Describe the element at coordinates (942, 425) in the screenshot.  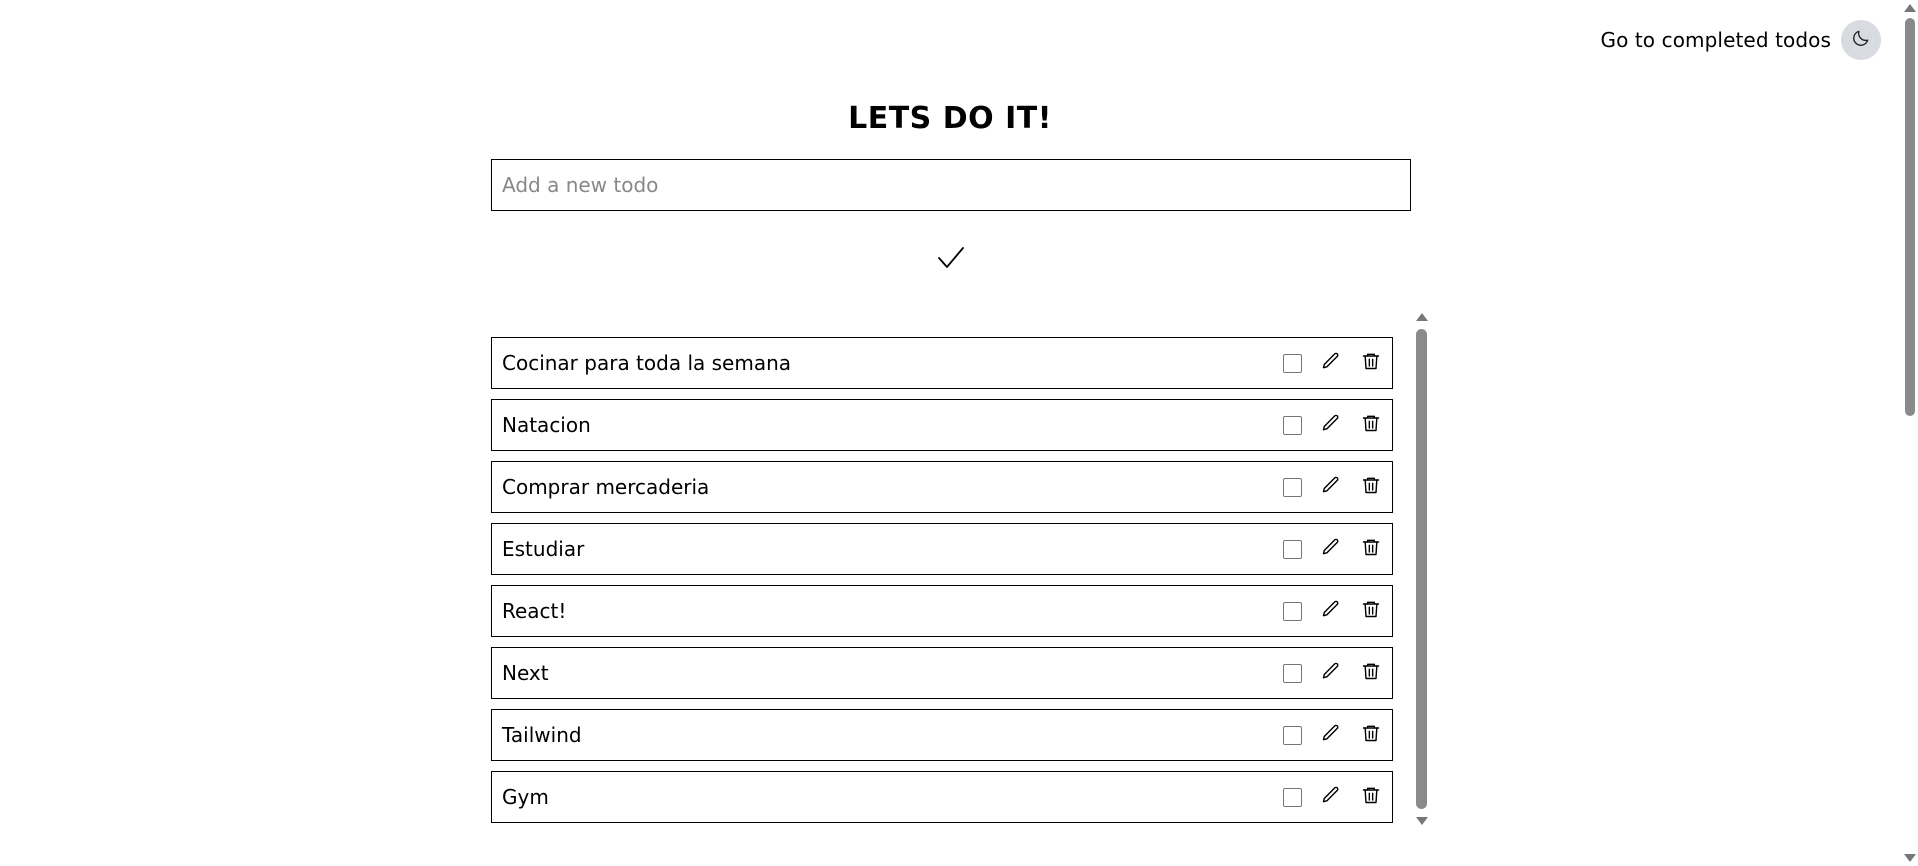
I see `todo-item: Natacion` at that location.